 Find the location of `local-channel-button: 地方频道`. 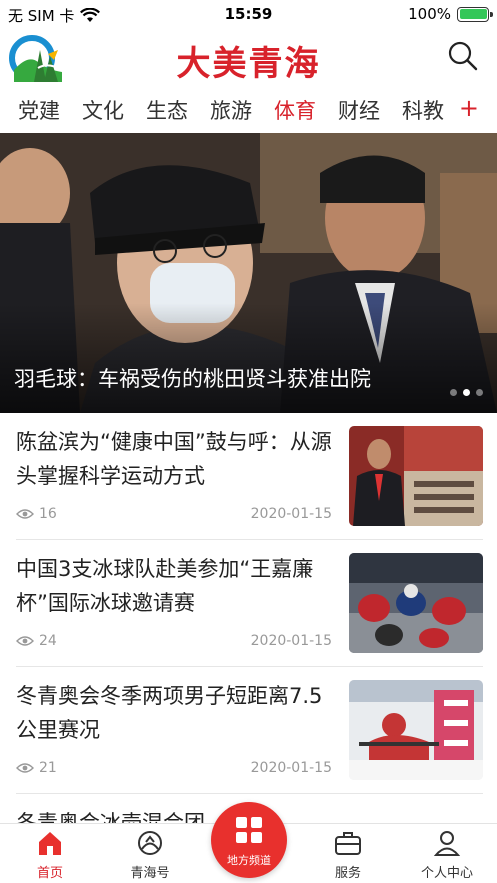

local-channel-button: 地方频道 is located at coordinates (249, 840).